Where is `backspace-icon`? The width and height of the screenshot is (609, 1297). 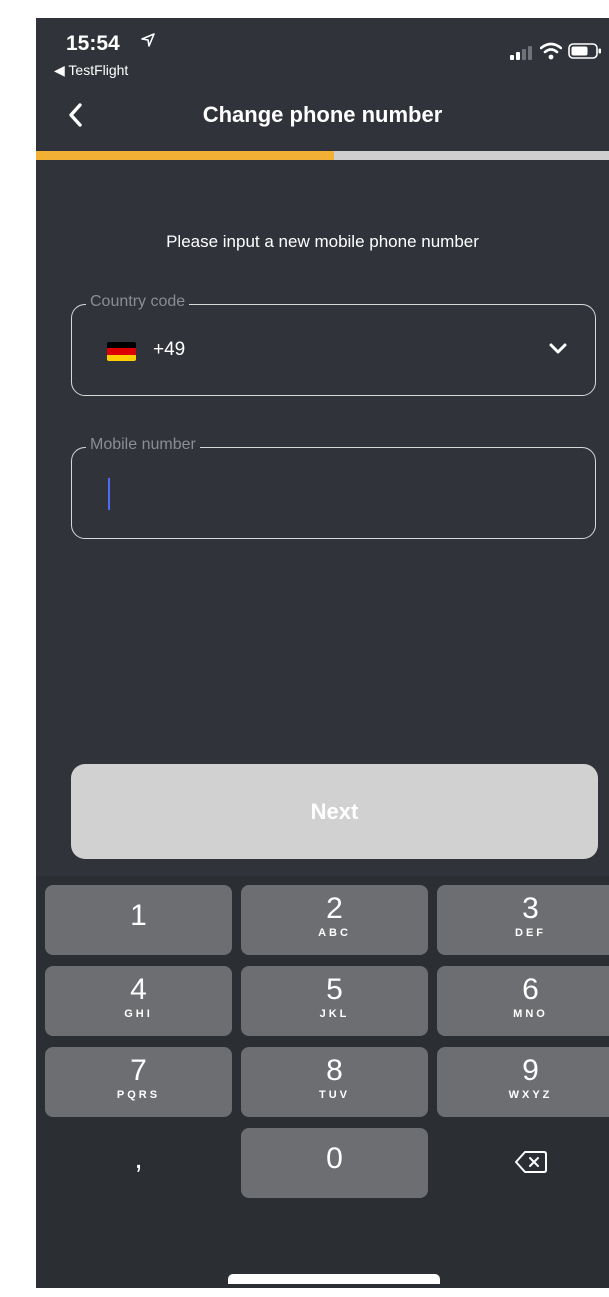 backspace-icon is located at coordinates (531, 1162).